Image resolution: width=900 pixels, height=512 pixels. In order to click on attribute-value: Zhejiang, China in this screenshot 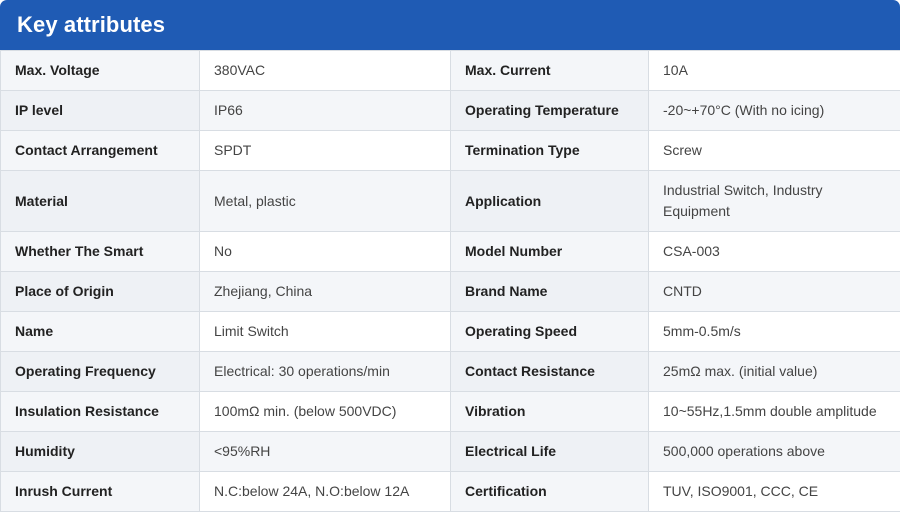, I will do `click(325, 291)`.